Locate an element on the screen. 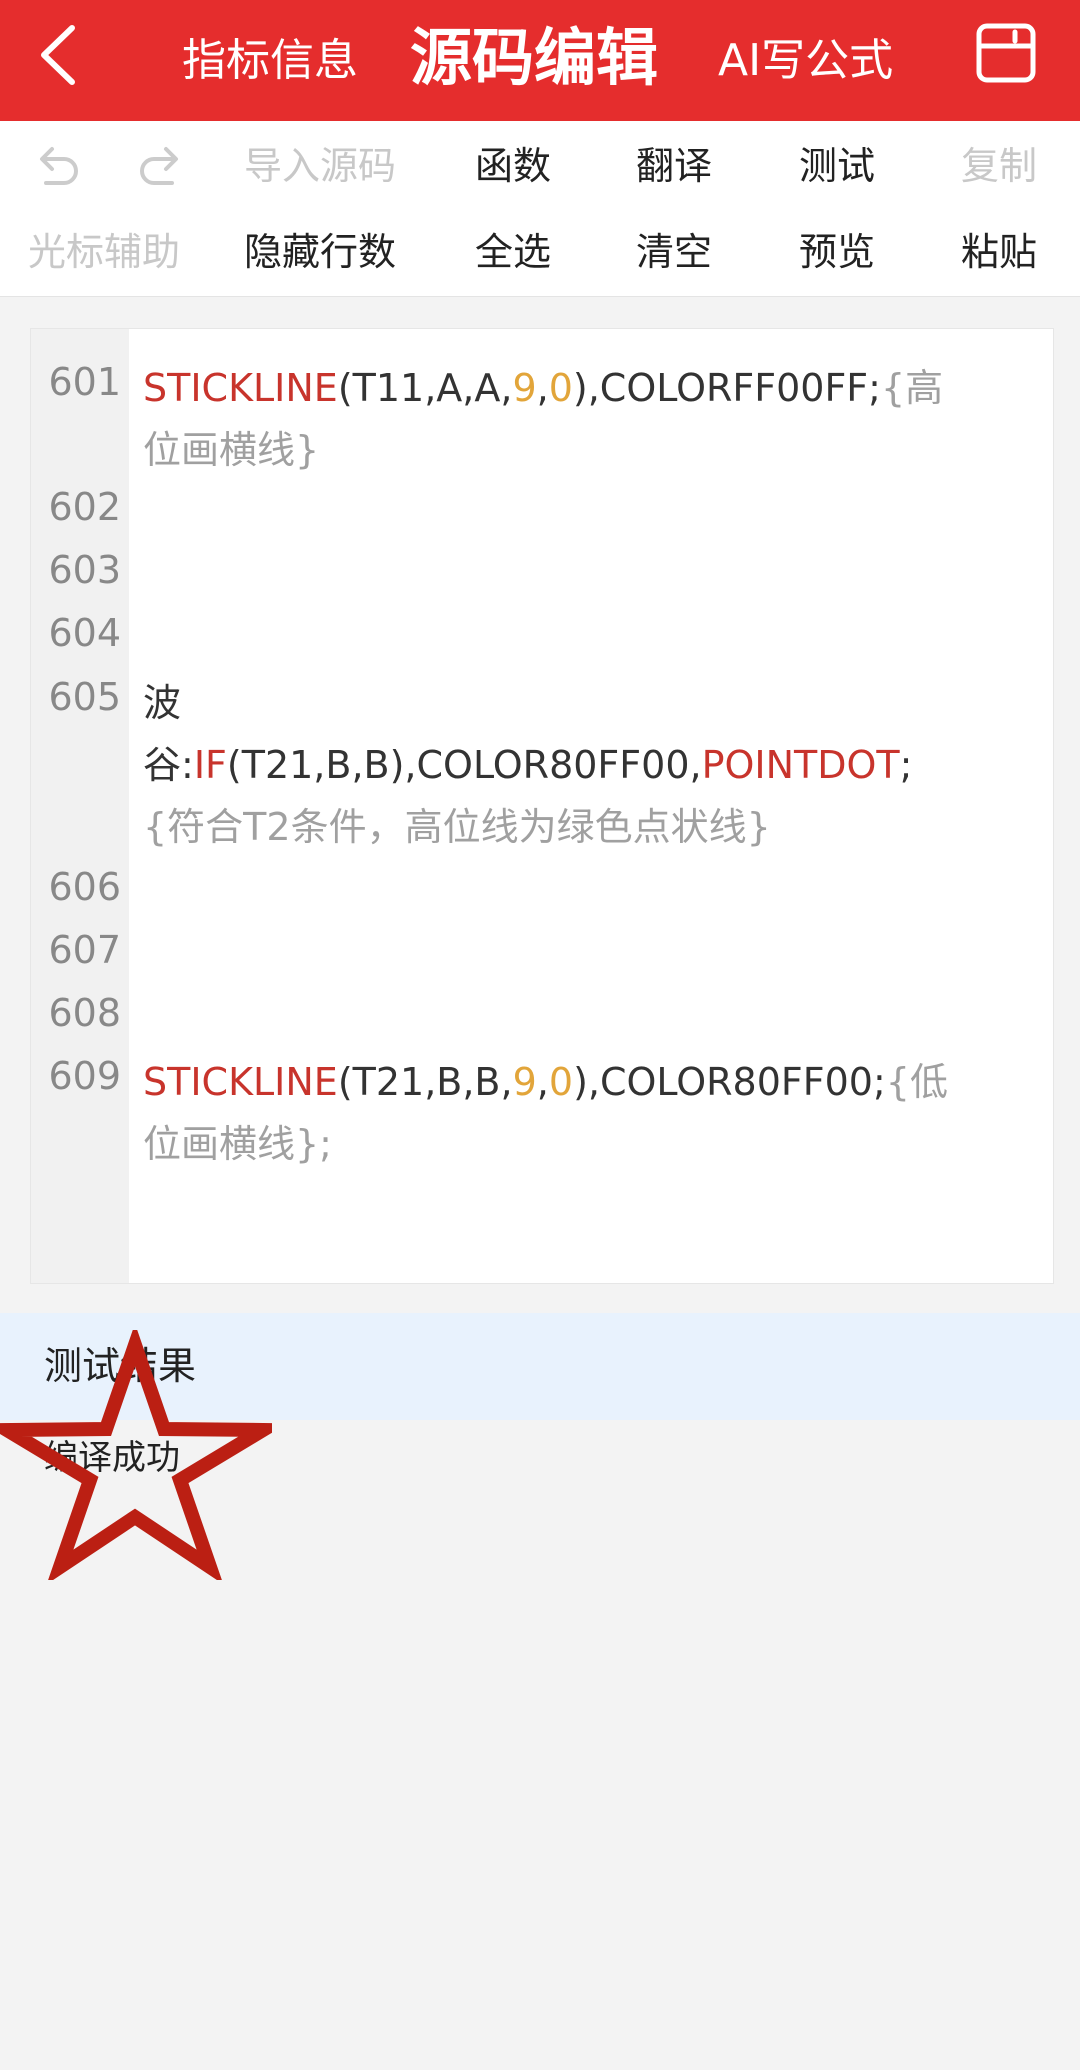 This screenshot has width=1080, height=2070. line-number: 603 is located at coordinates (84, 570).